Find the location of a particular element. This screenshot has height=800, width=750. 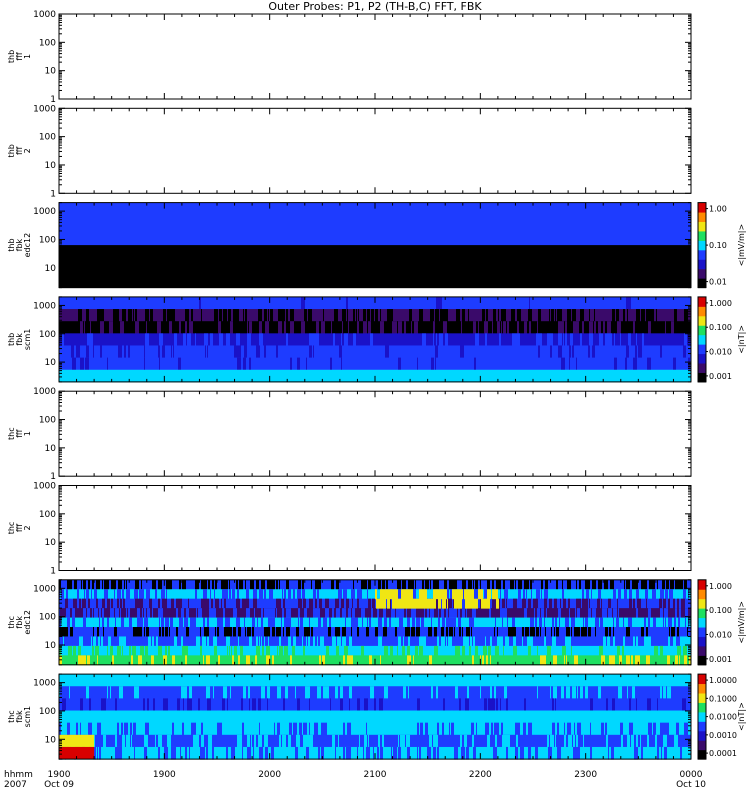

ytick-label: 100 is located at coordinates (47, 515).